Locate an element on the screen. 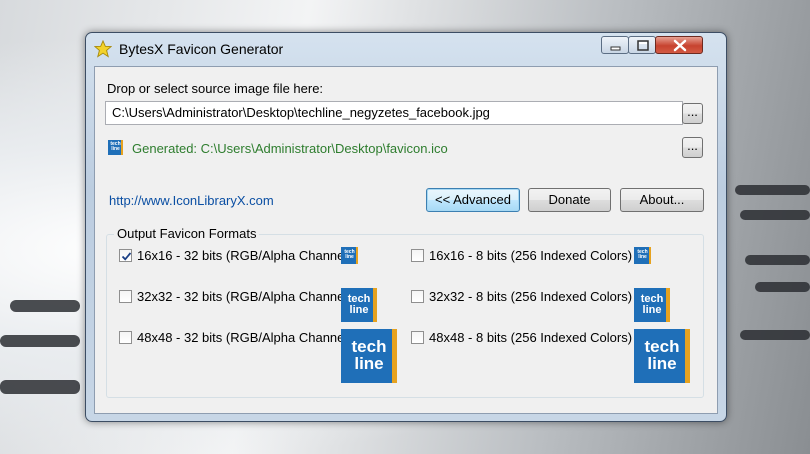 This screenshot has height=454, width=810. techline-icon: tech line is located at coordinates (115, 147).